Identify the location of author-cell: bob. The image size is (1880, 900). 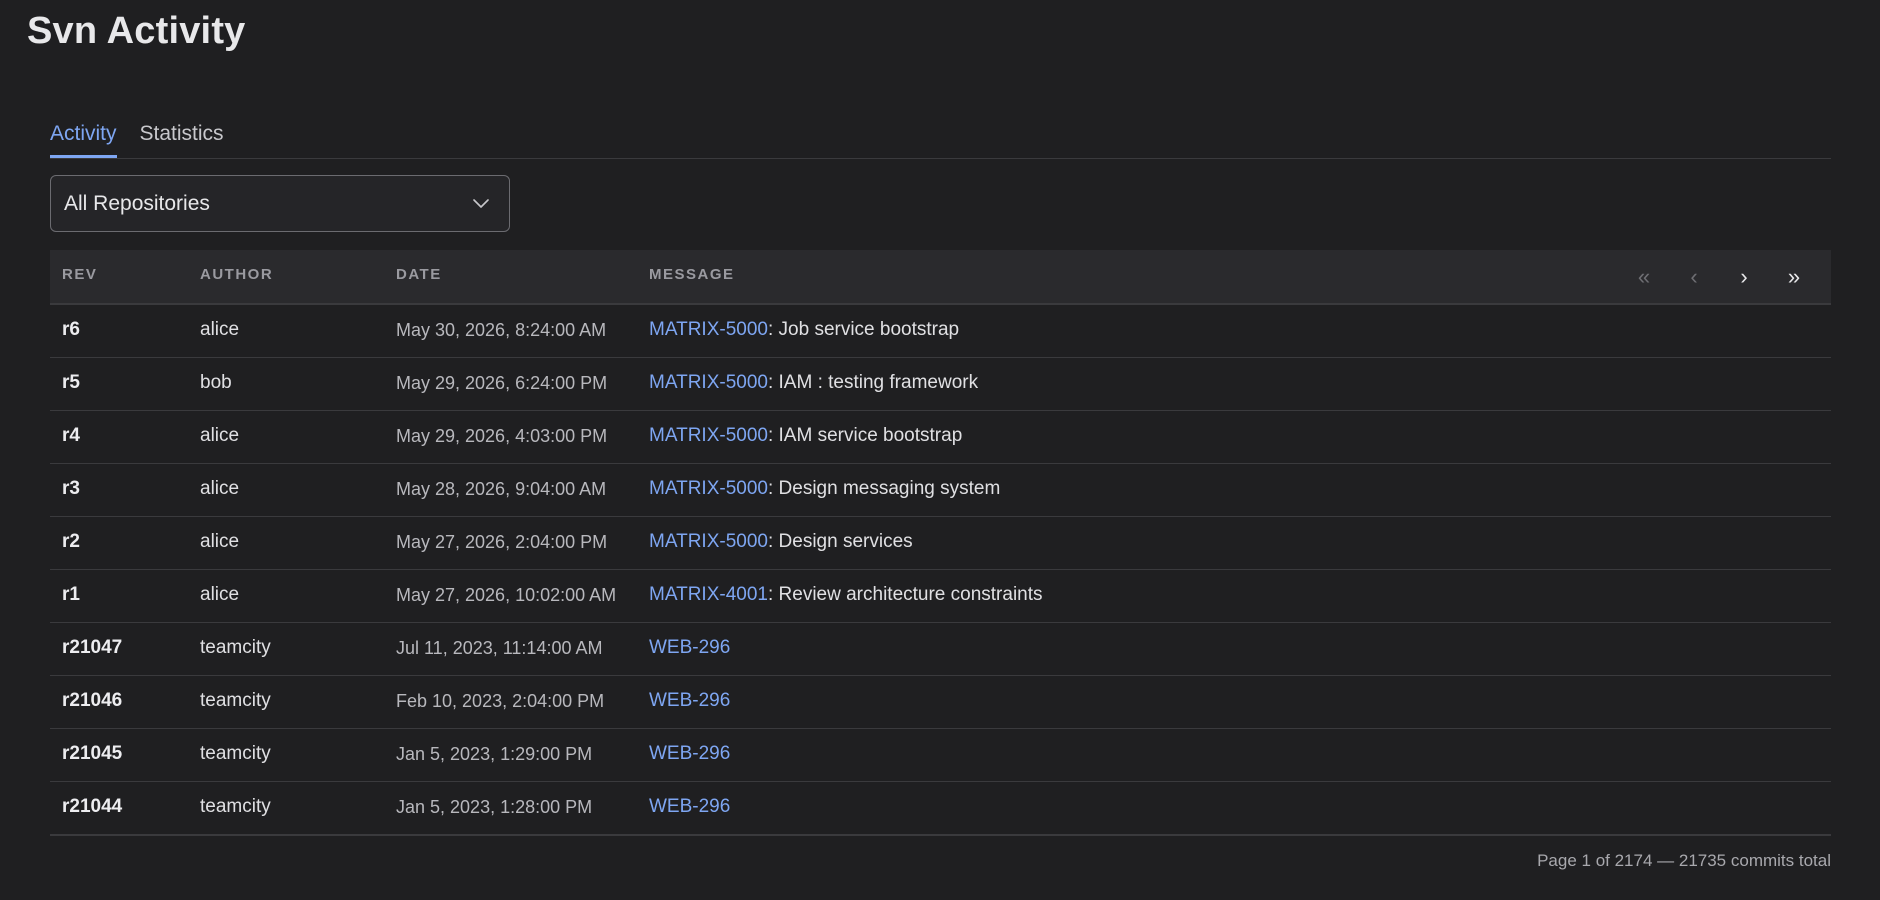
(216, 382).